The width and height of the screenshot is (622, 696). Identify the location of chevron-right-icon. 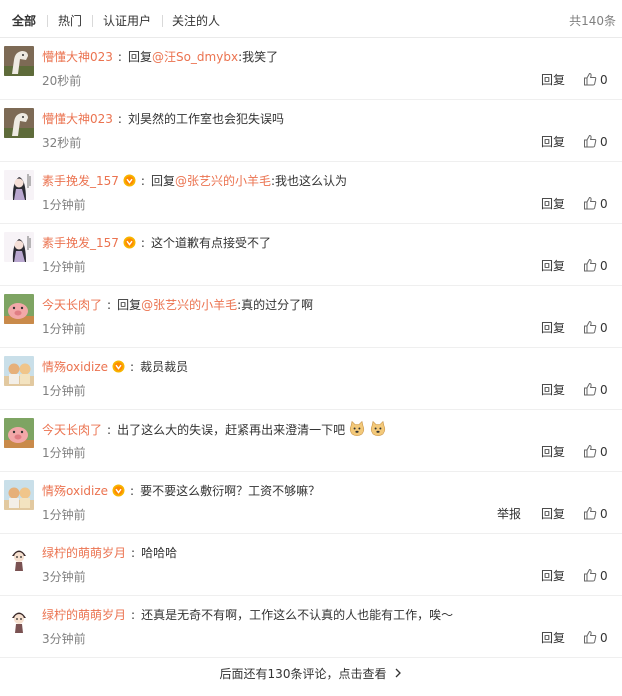
(398, 673).